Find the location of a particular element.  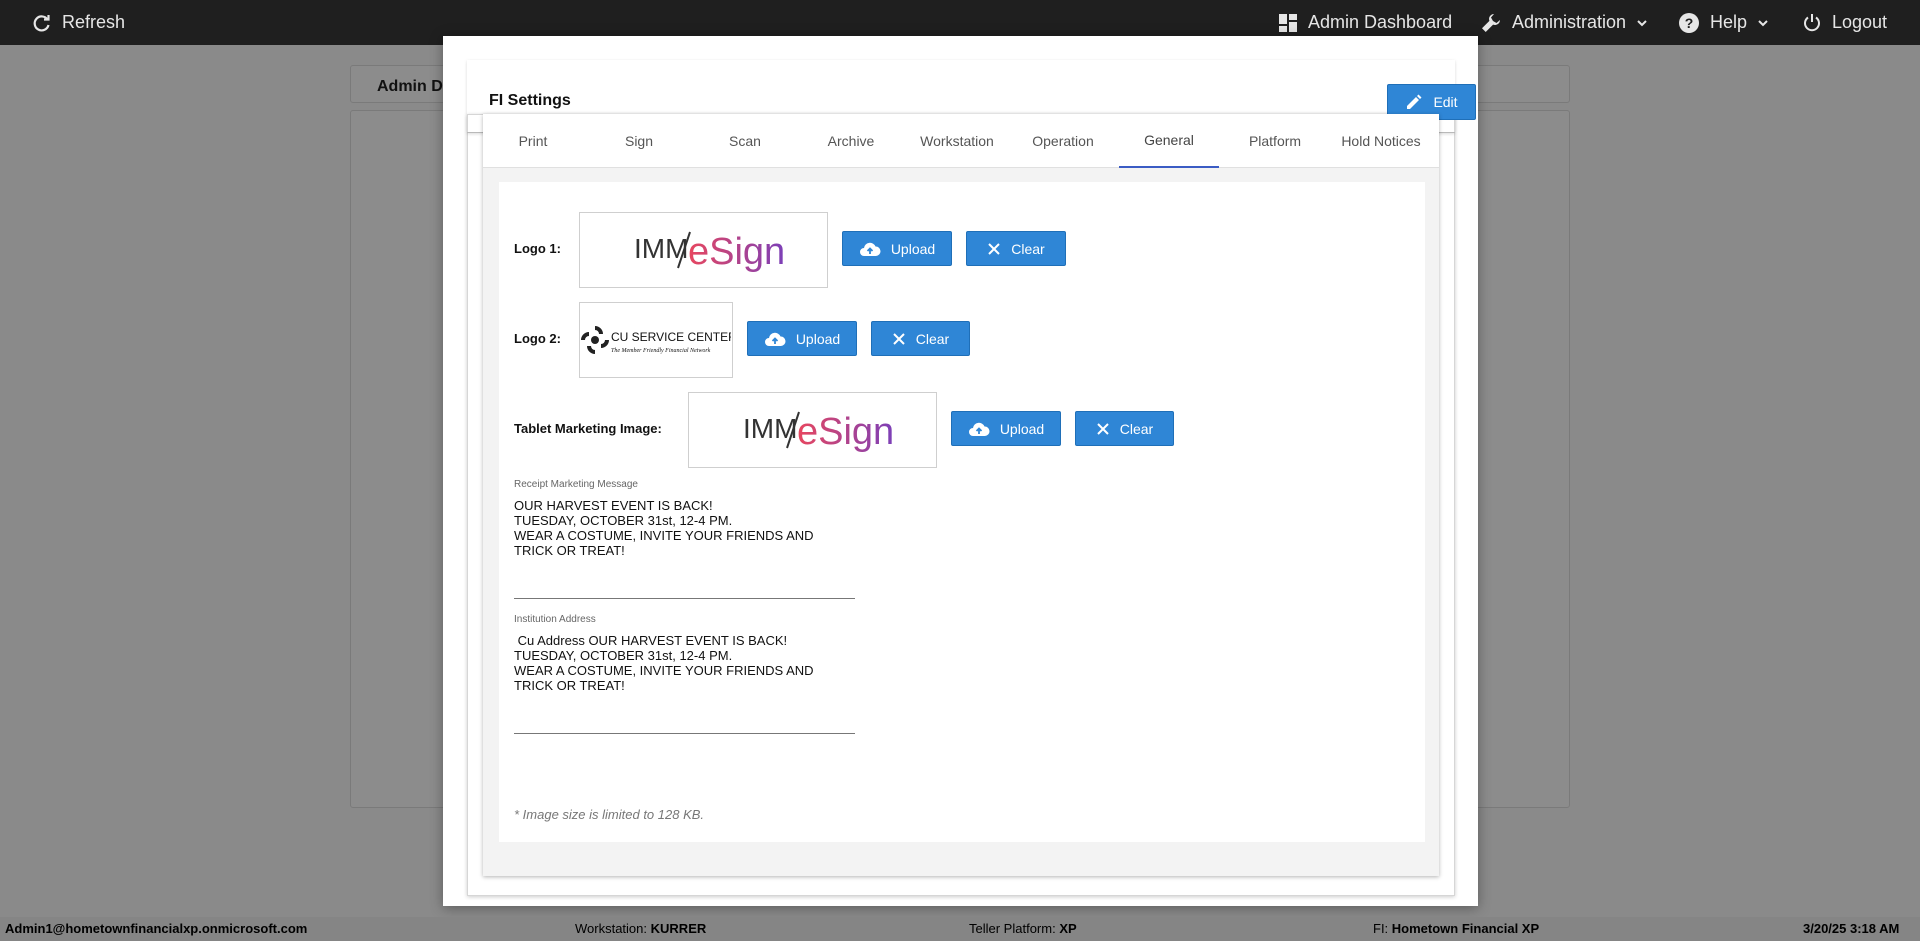

footer-teller-platform: Teller Platform: XP is located at coordinates (1023, 928).